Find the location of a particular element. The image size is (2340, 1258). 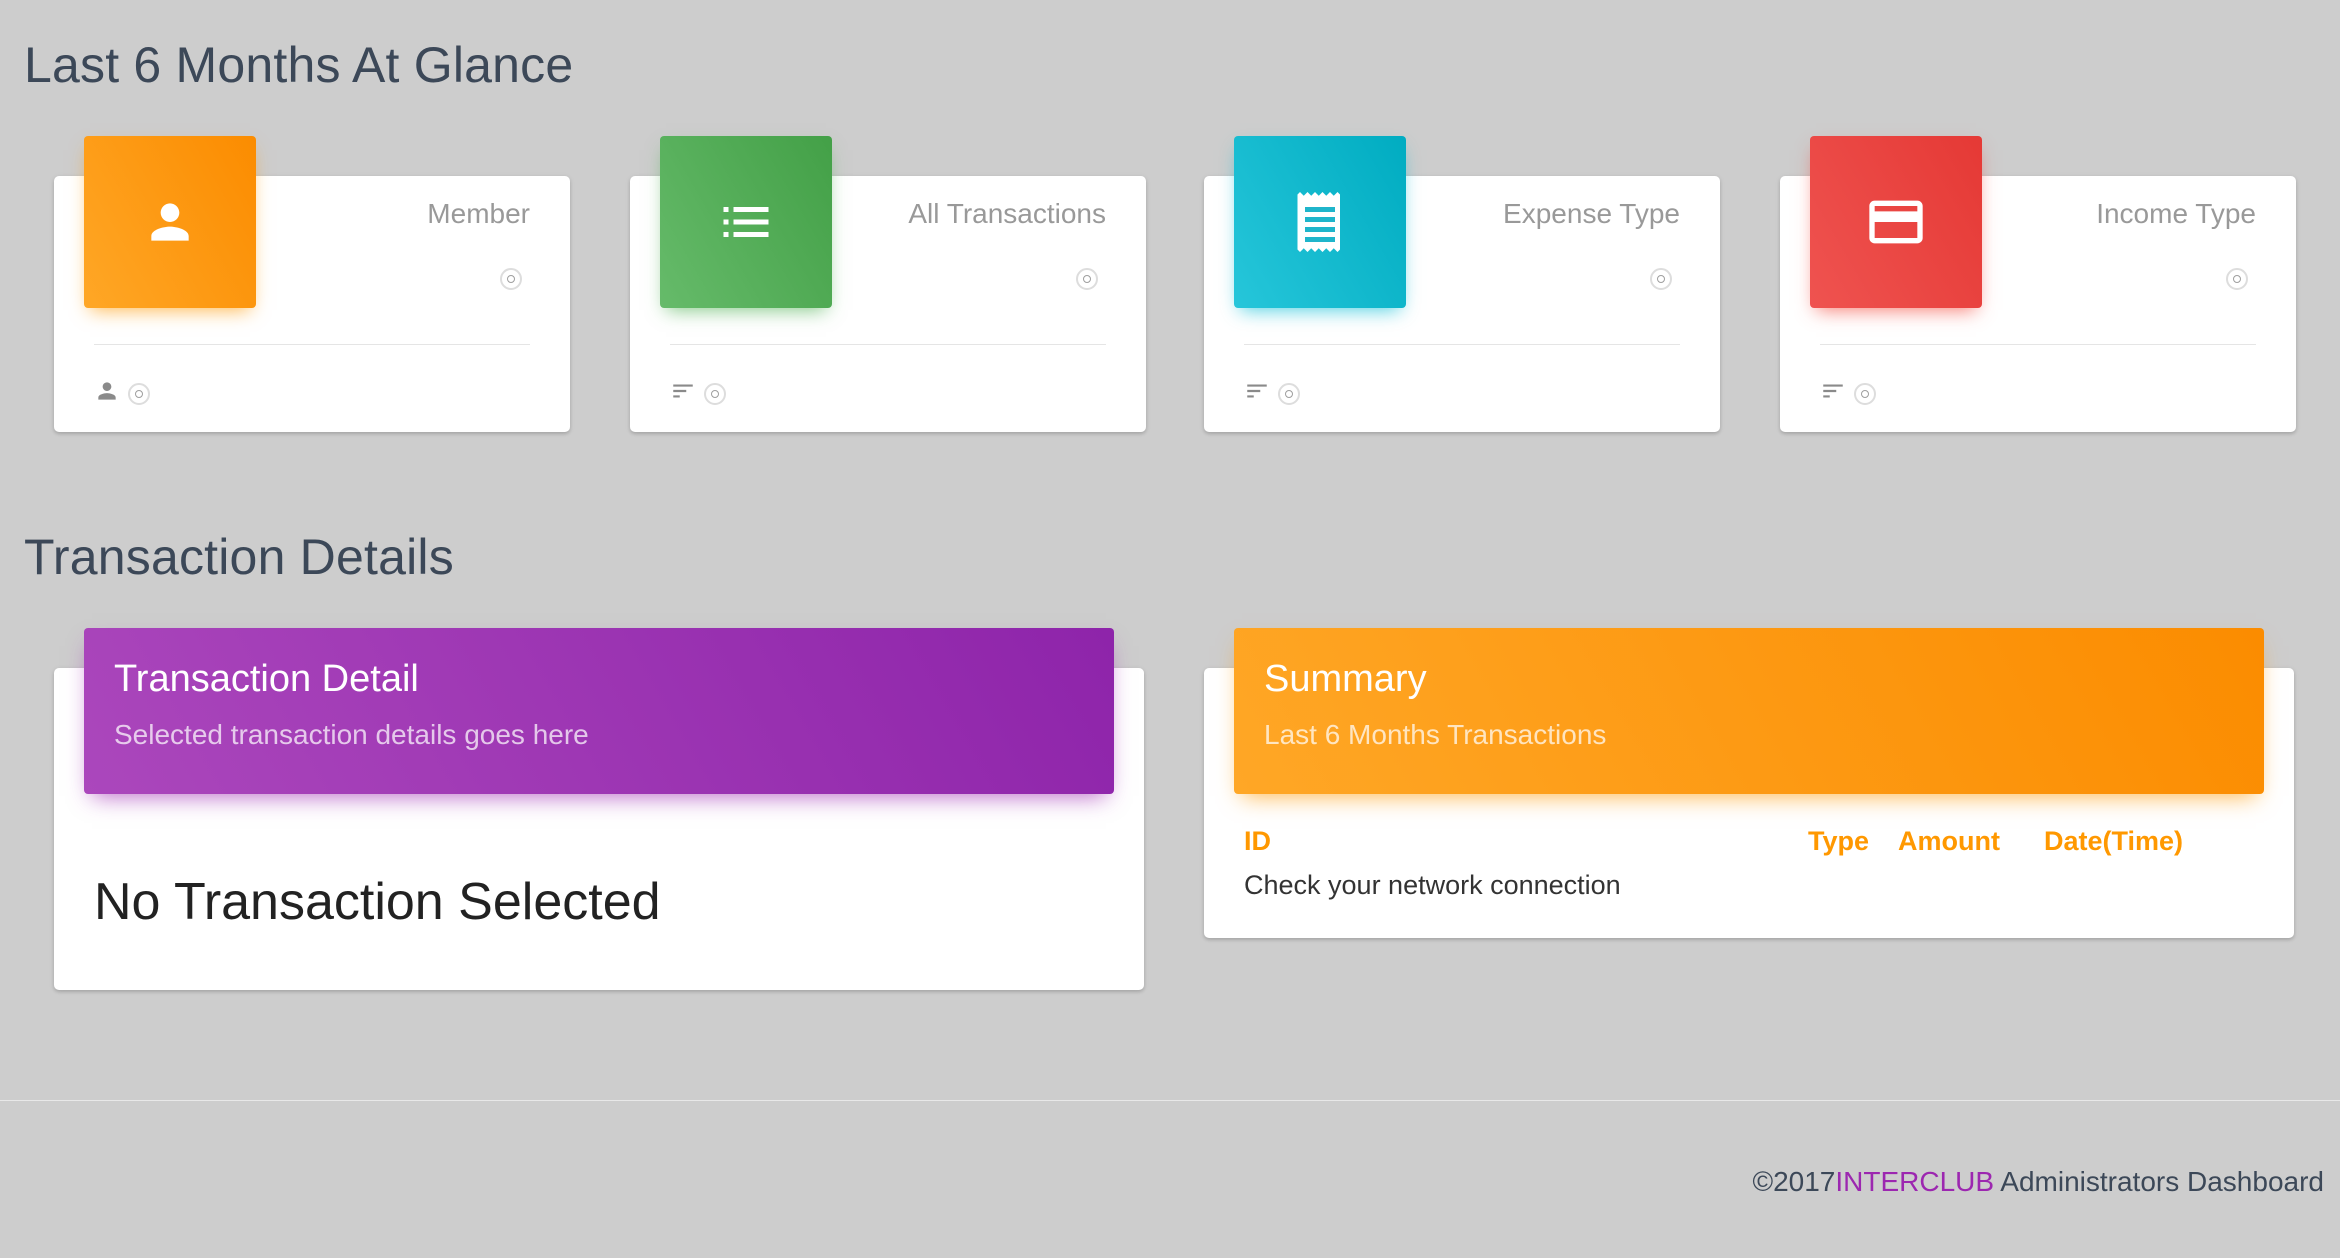

footer: ©2017INTERCLUB Administrators Dashboard is located at coordinates (2038, 1182).